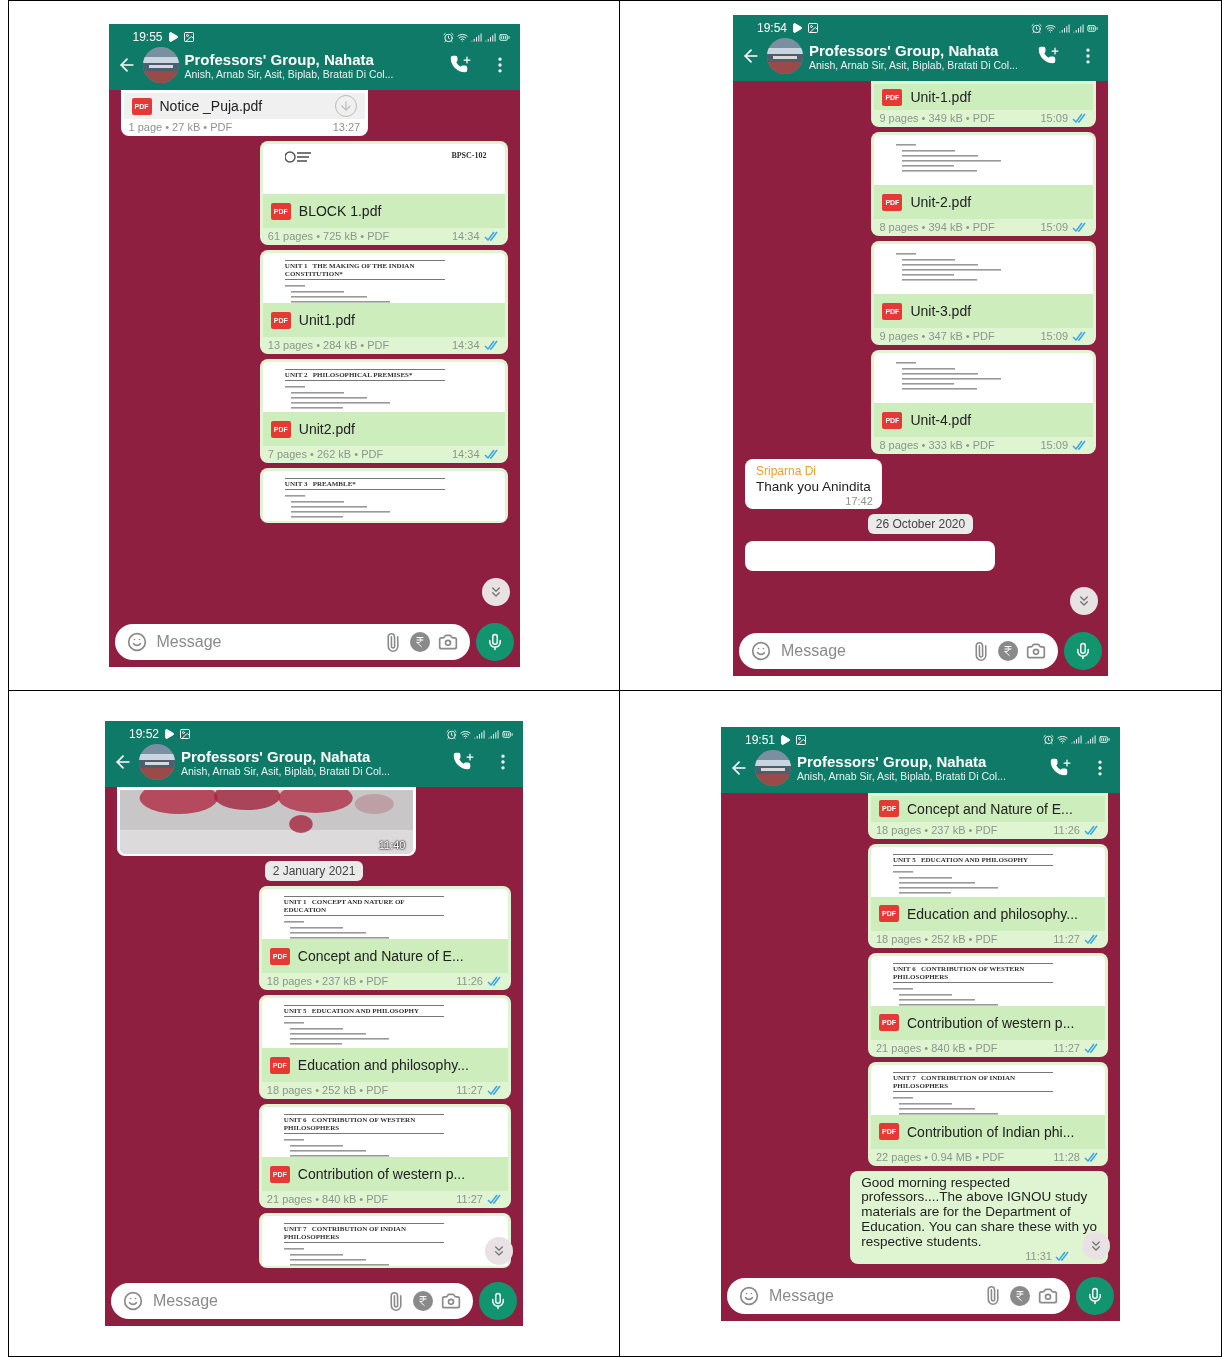 This screenshot has height=1357, width=1222. I want to click on course-code: BPSC-102, so click(469, 155).